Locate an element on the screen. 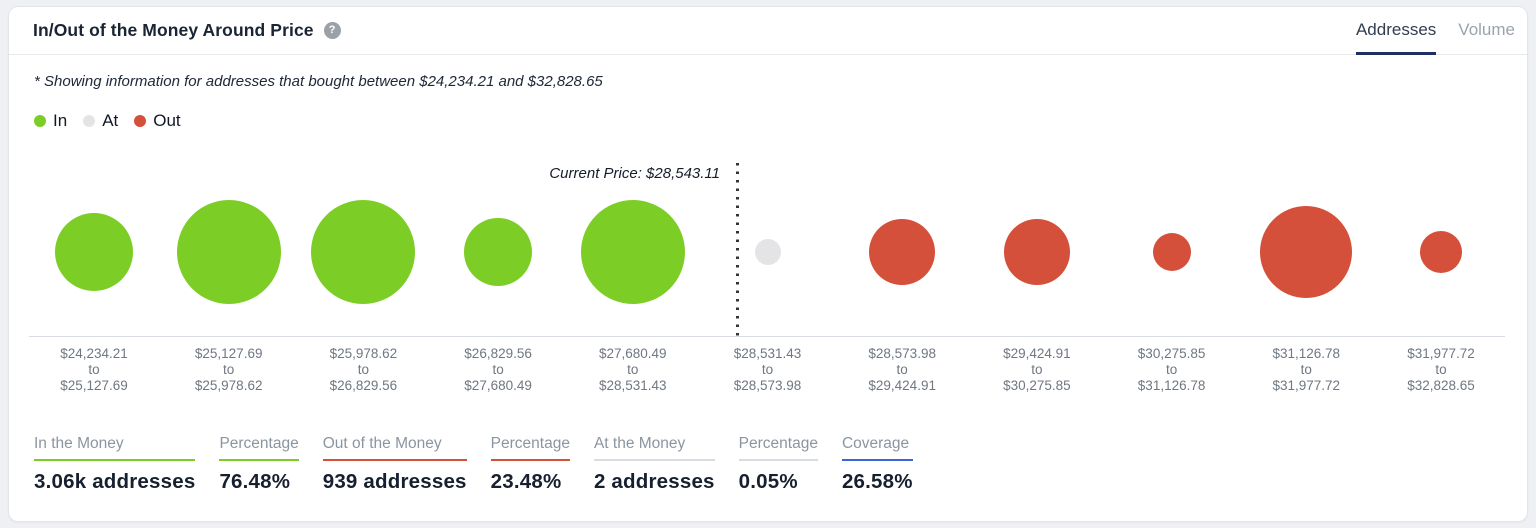  x-axis-line is located at coordinates (767, 336).